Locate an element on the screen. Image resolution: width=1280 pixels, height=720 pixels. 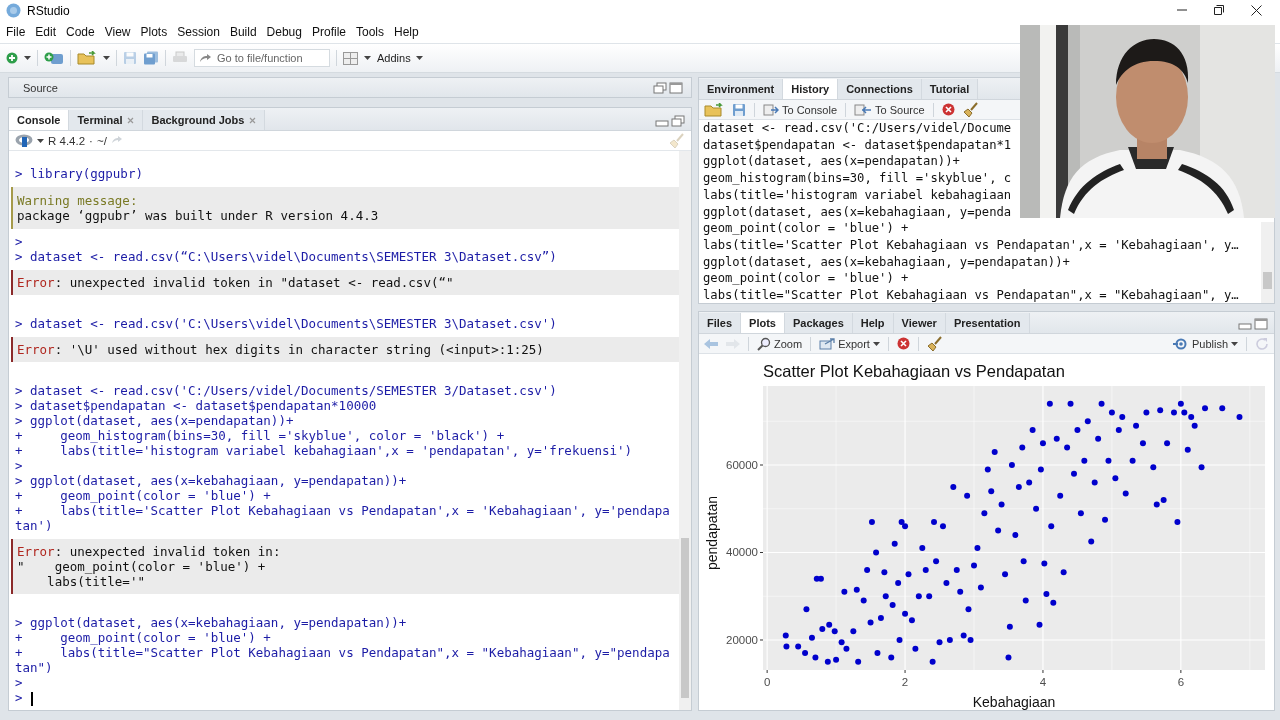
console-line: > dataset <- read.csv('C:\Users\videl\Documents\SEMESTER 3\Dataset.csv') is located at coordinates (286, 323).